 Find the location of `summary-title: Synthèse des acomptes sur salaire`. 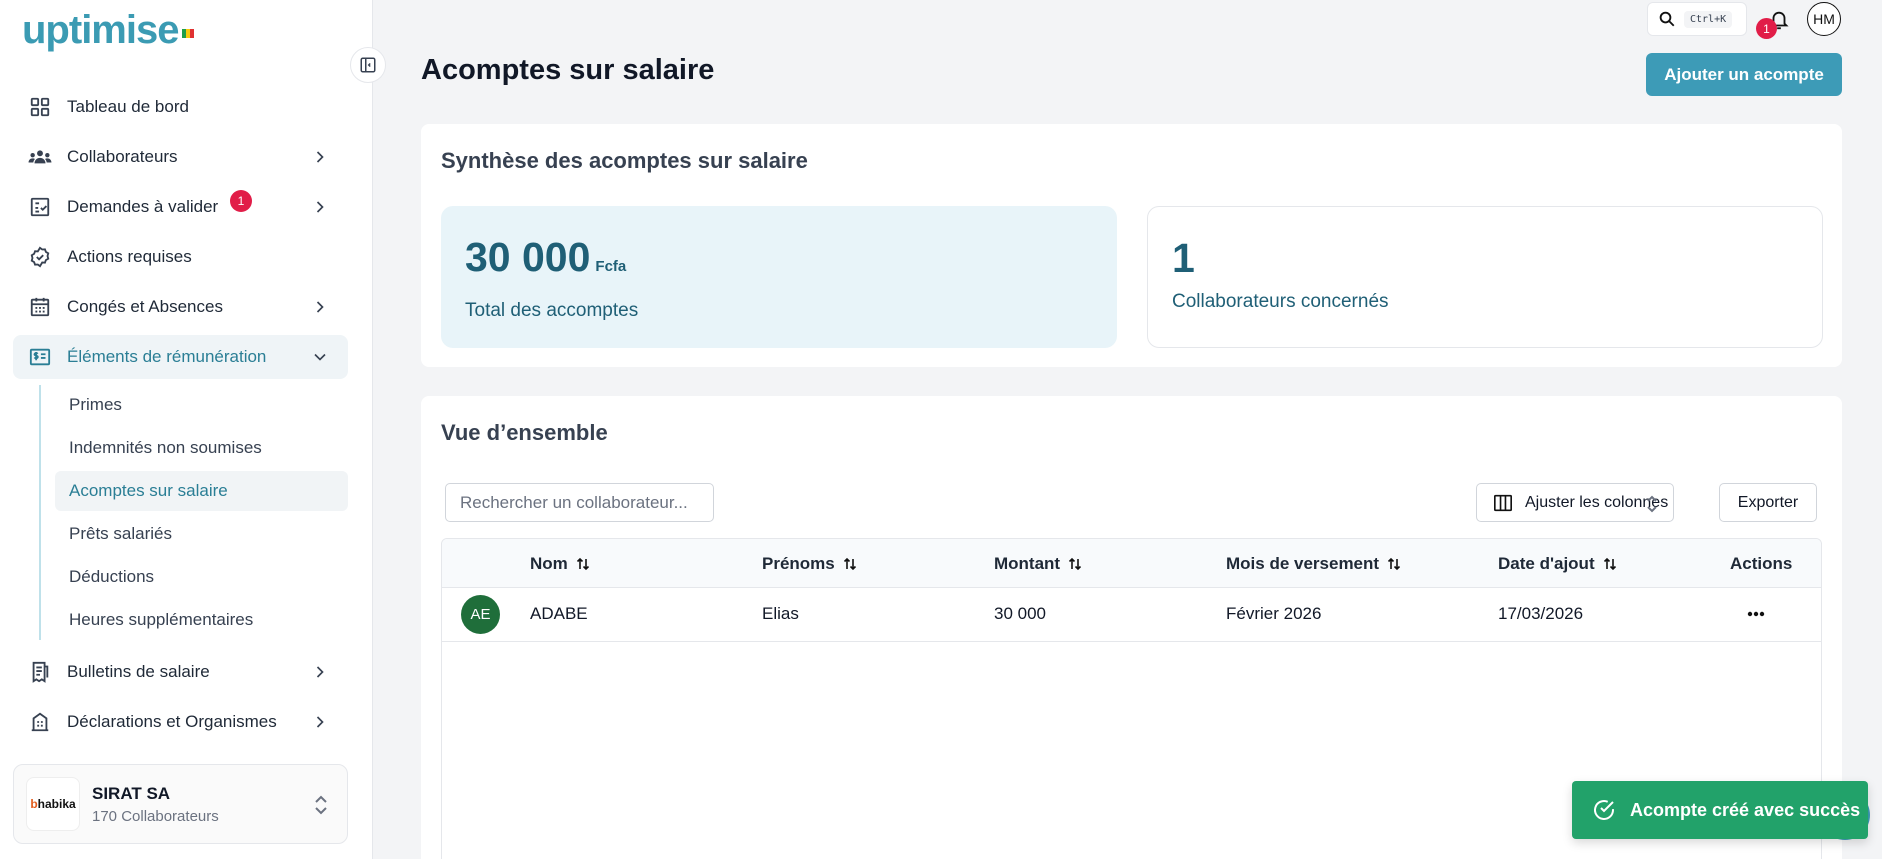

summary-title: Synthèse des acomptes sur salaire is located at coordinates (624, 160).